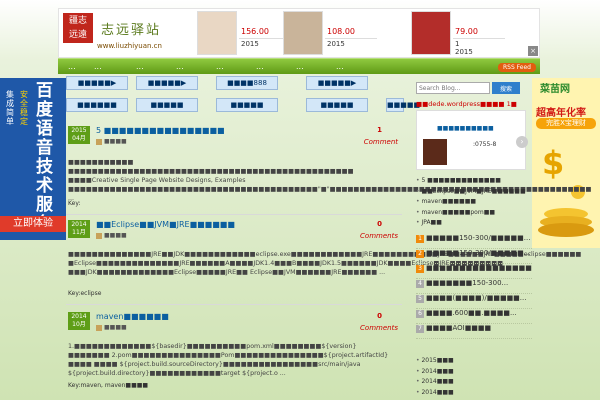 The width and height of the screenshot is (600, 400). I want to click on rank-badge: 7, so click(420, 329).